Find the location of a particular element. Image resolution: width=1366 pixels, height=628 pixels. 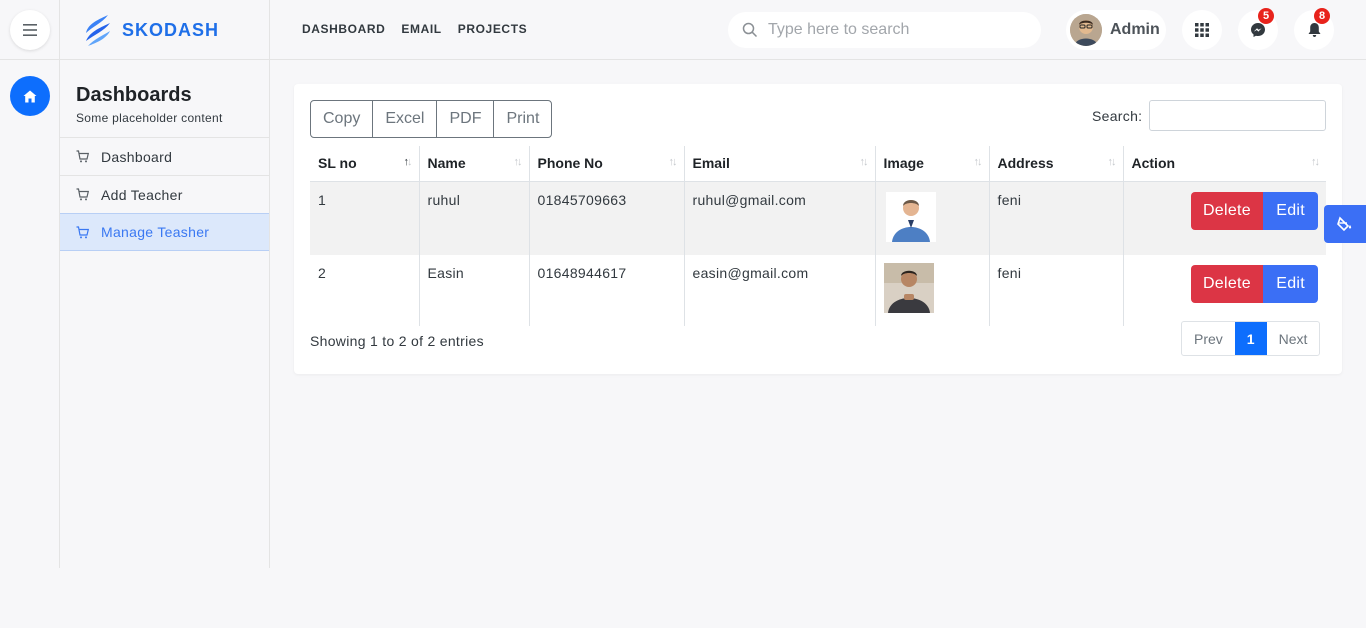

search-icon is located at coordinates (750, 30).